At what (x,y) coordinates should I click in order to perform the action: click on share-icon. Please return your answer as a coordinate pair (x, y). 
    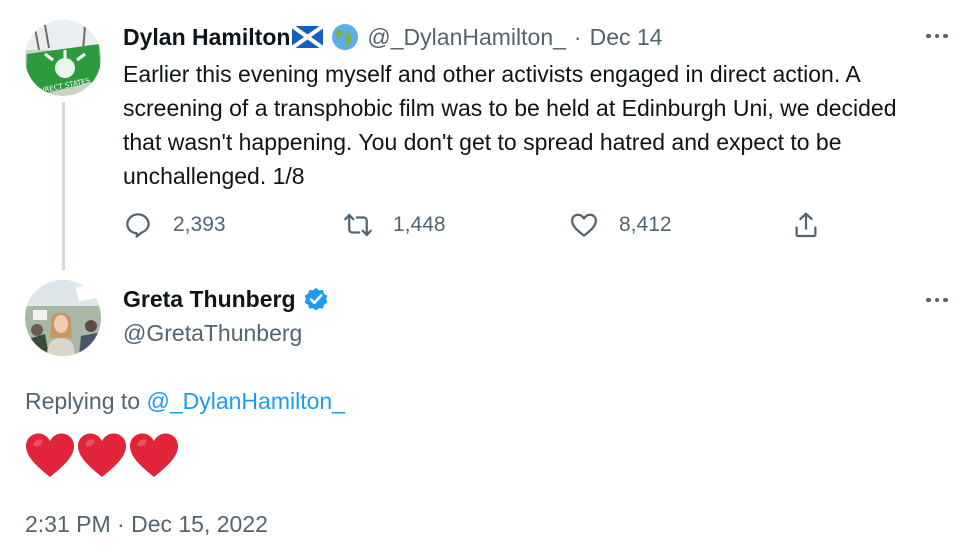
    Looking at the image, I should click on (806, 225).